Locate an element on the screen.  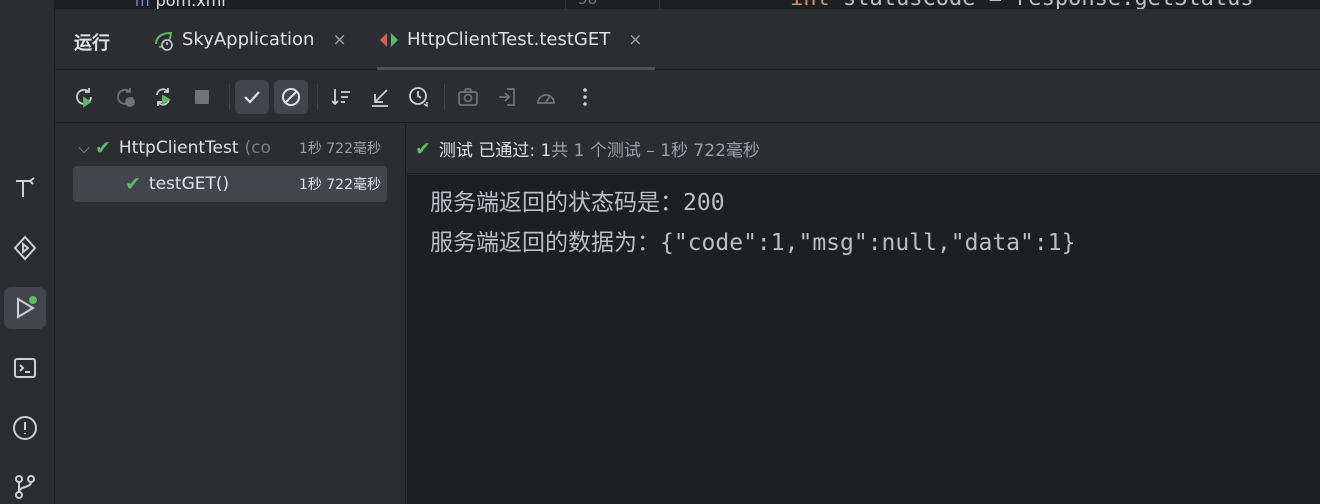
spring-run-icon is located at coordinates (164, 41).